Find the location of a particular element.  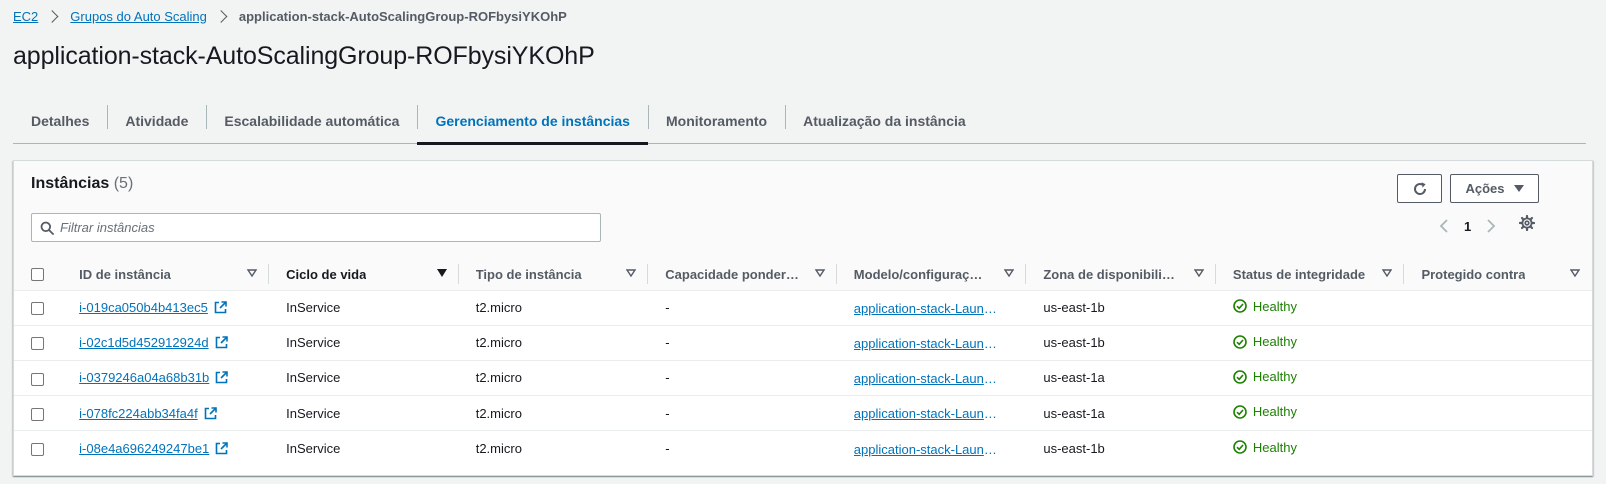

breadcrumb-autoscaling-groups-link: Grupos do Auto Scaling is located at coordinates (138, 16).